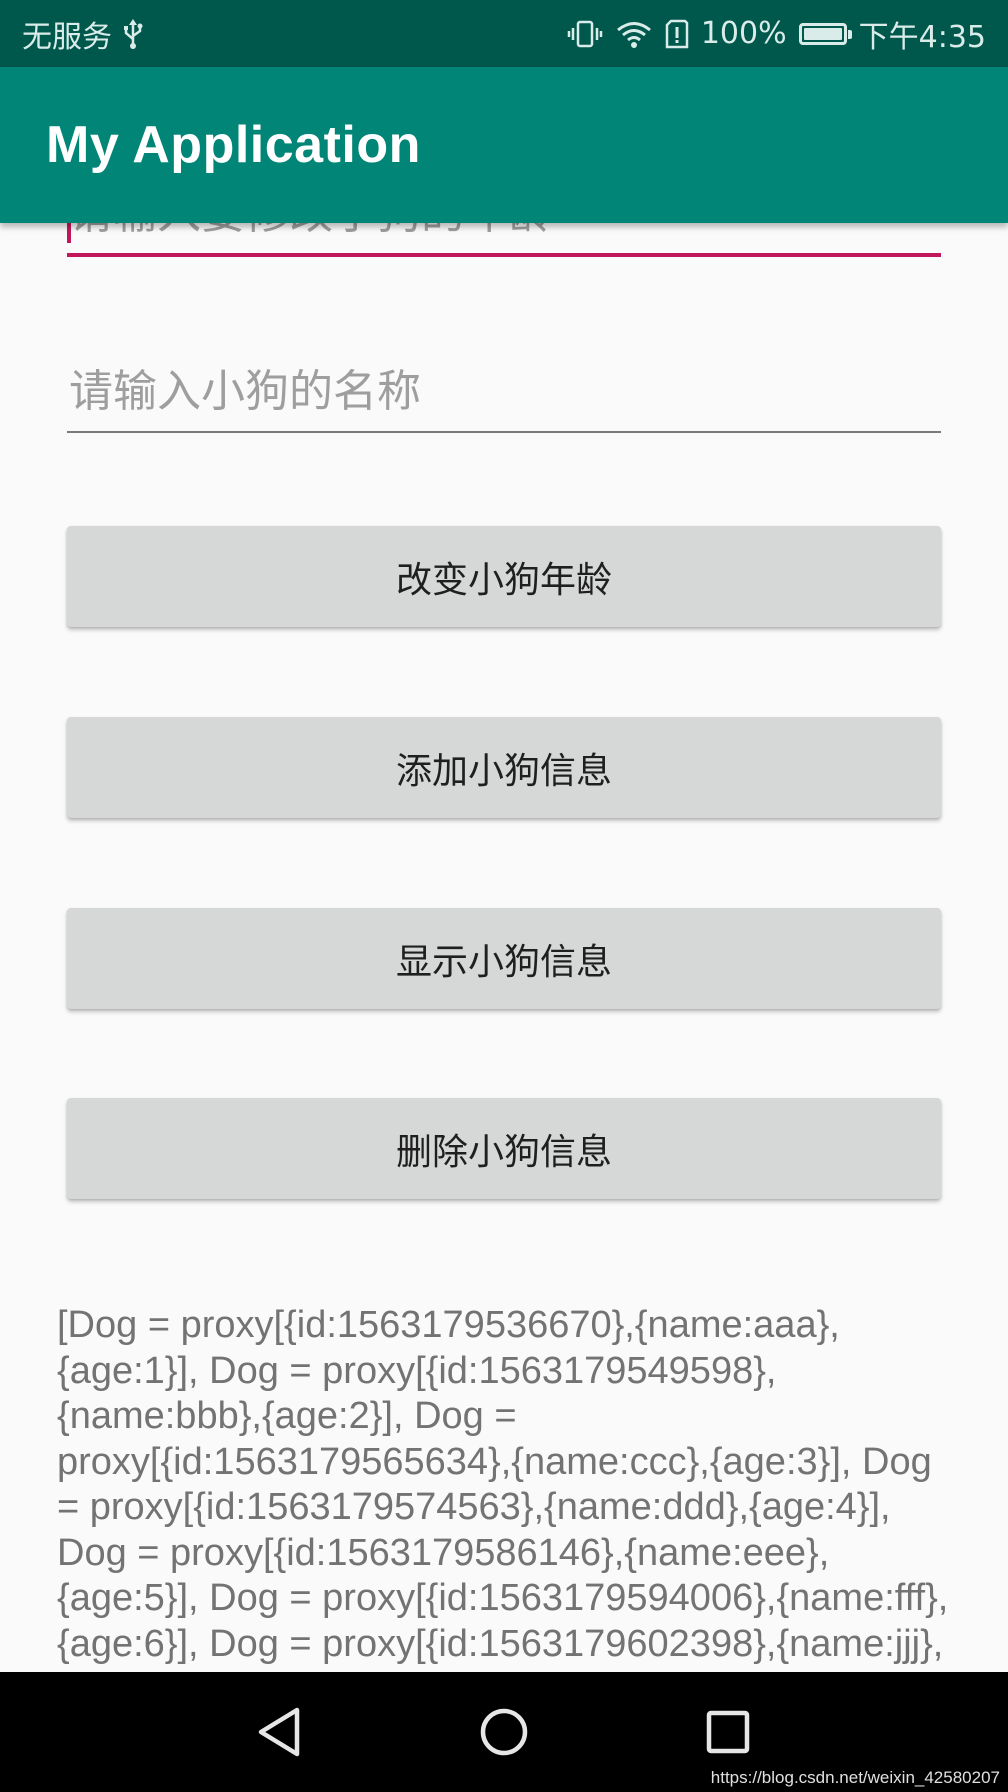  What do you see at coordinates (677, 34) in the screenshot?
I see `sim-alert-icon` at bounding box center [677, 34].